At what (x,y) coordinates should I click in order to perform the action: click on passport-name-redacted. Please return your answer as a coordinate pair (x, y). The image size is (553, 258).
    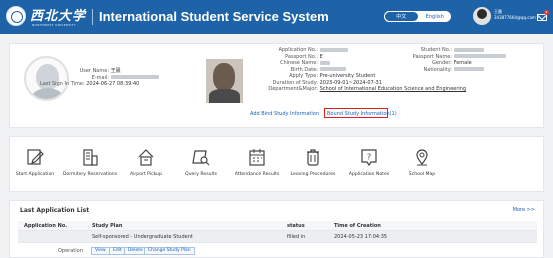
    Looking at the image, I should click on (479, 56).